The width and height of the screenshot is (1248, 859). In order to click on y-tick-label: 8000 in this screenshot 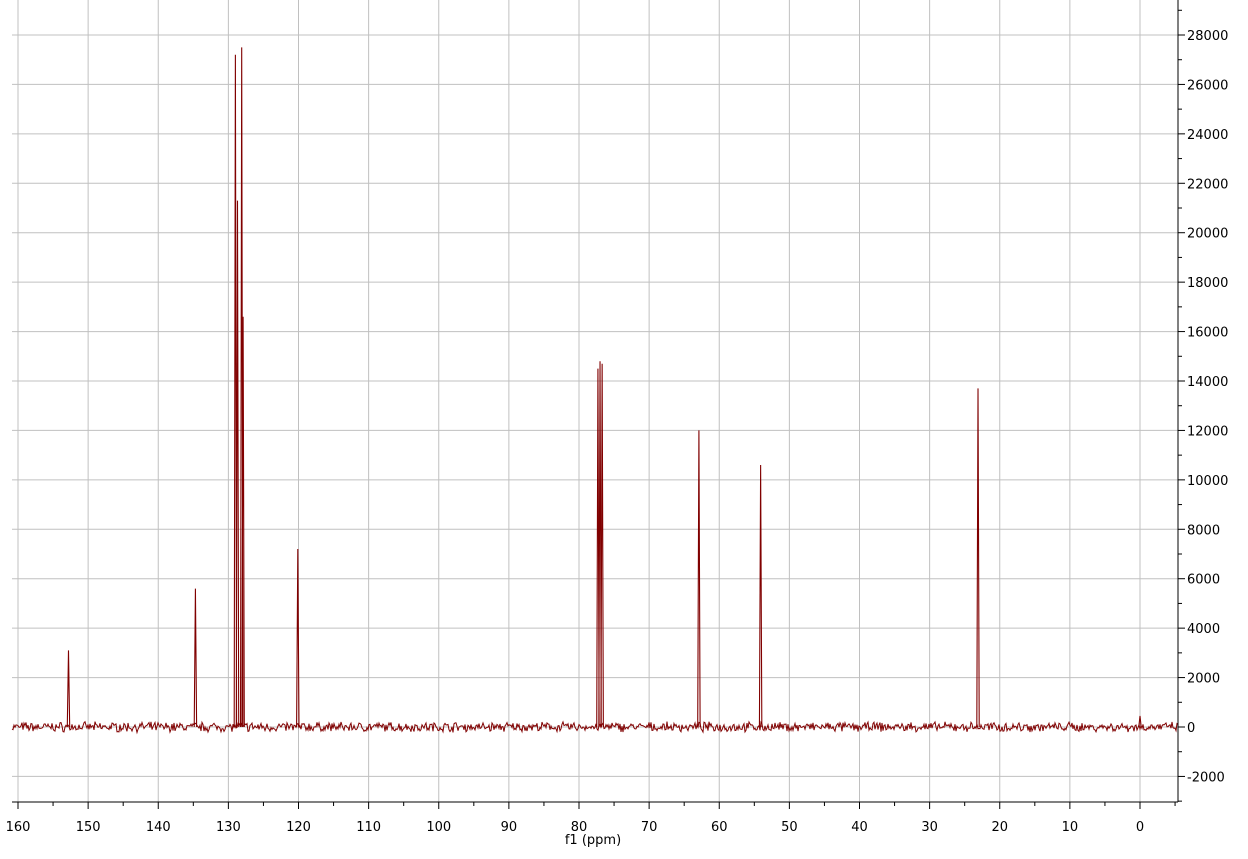, I will do `click(1203, 530)`.